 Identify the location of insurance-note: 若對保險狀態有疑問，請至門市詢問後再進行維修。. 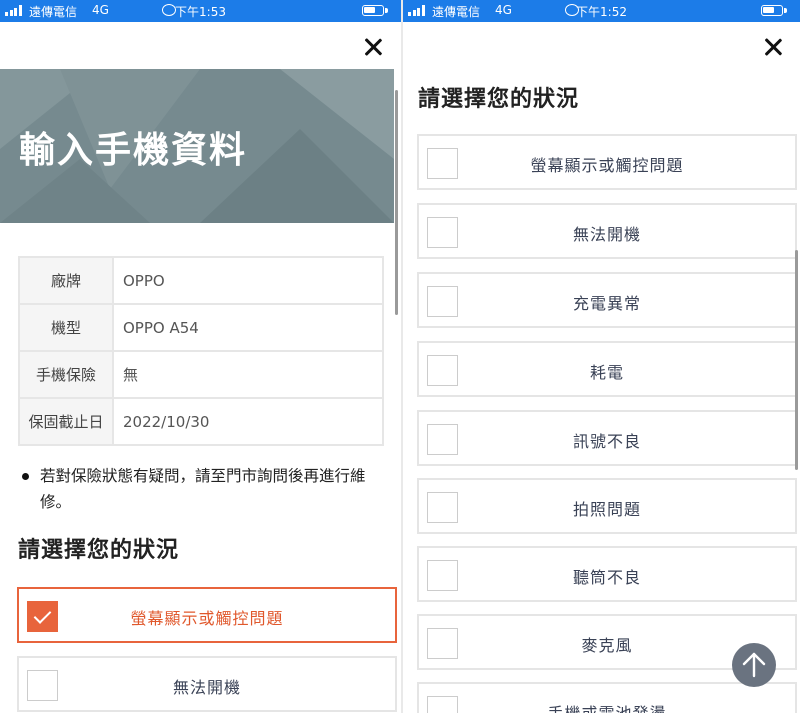
(203, 489).